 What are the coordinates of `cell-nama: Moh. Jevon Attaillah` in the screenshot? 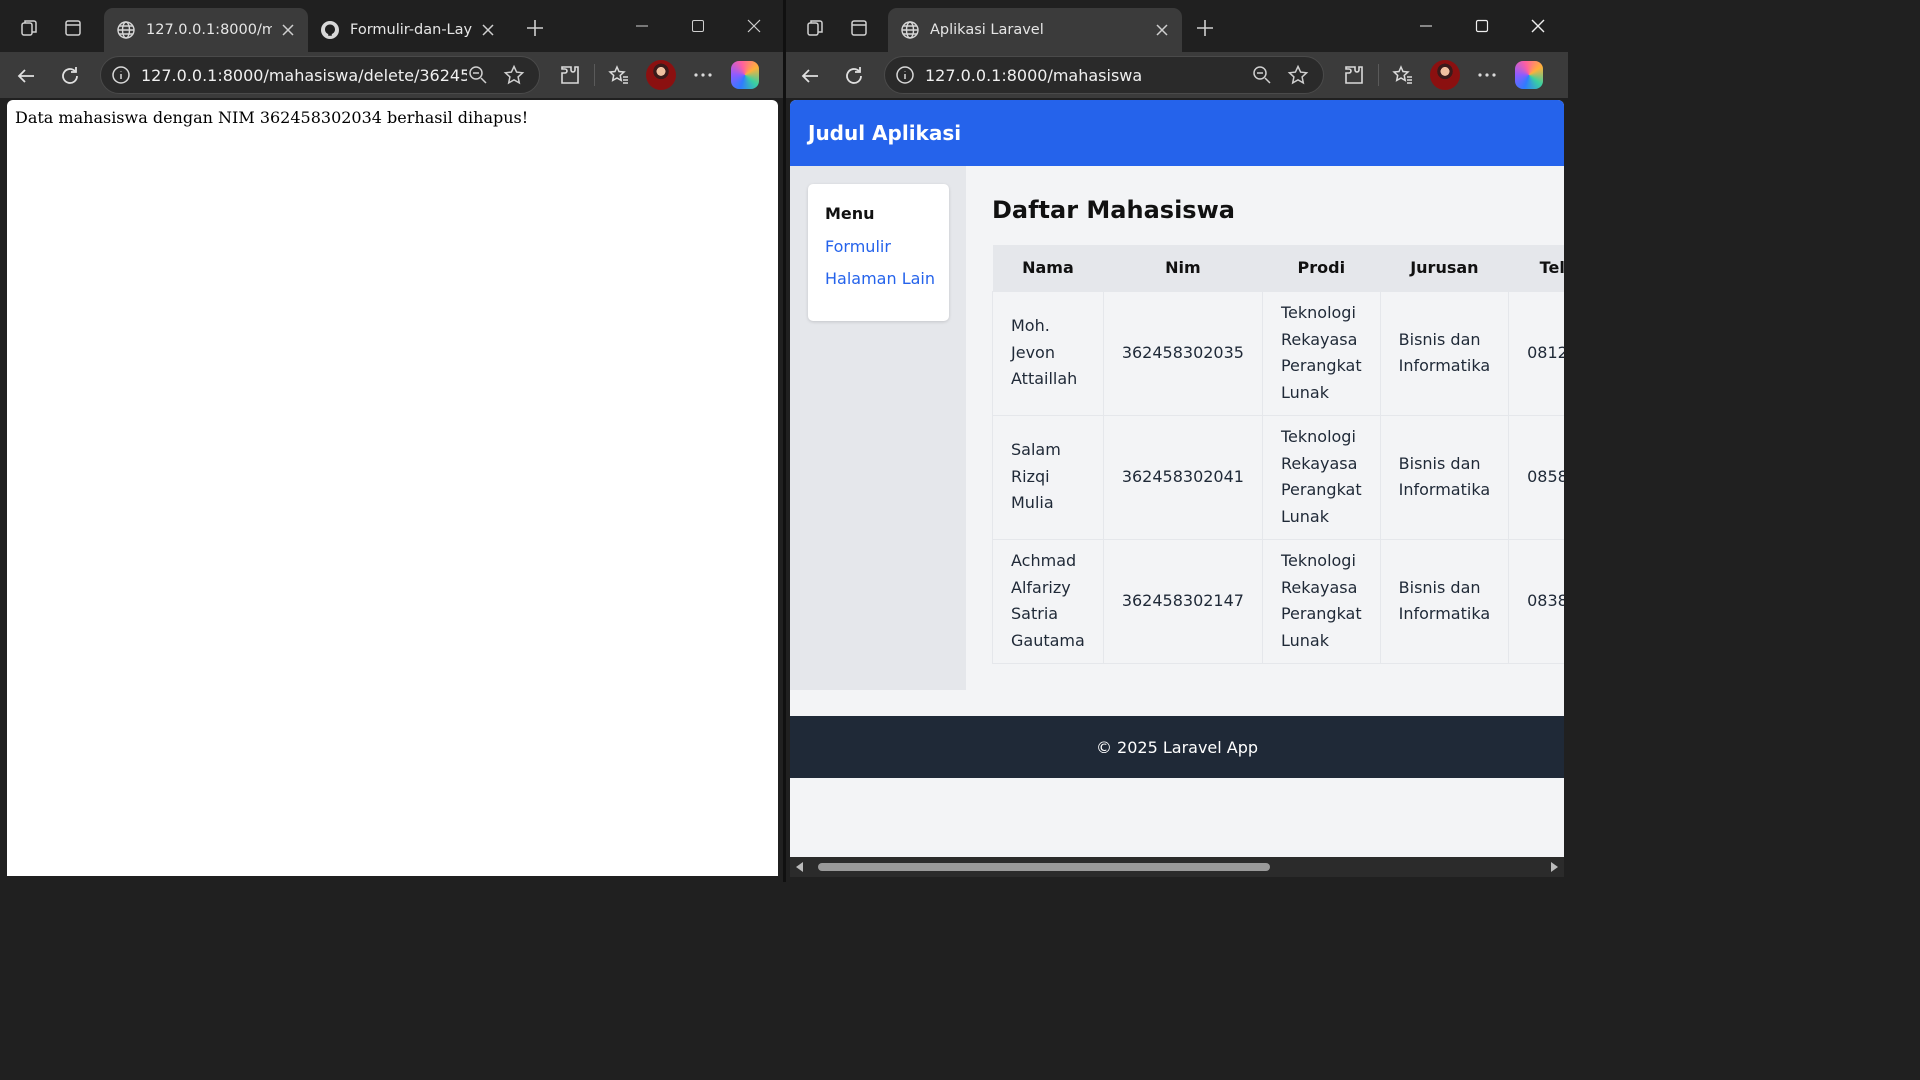 It's located at (1048, 353).